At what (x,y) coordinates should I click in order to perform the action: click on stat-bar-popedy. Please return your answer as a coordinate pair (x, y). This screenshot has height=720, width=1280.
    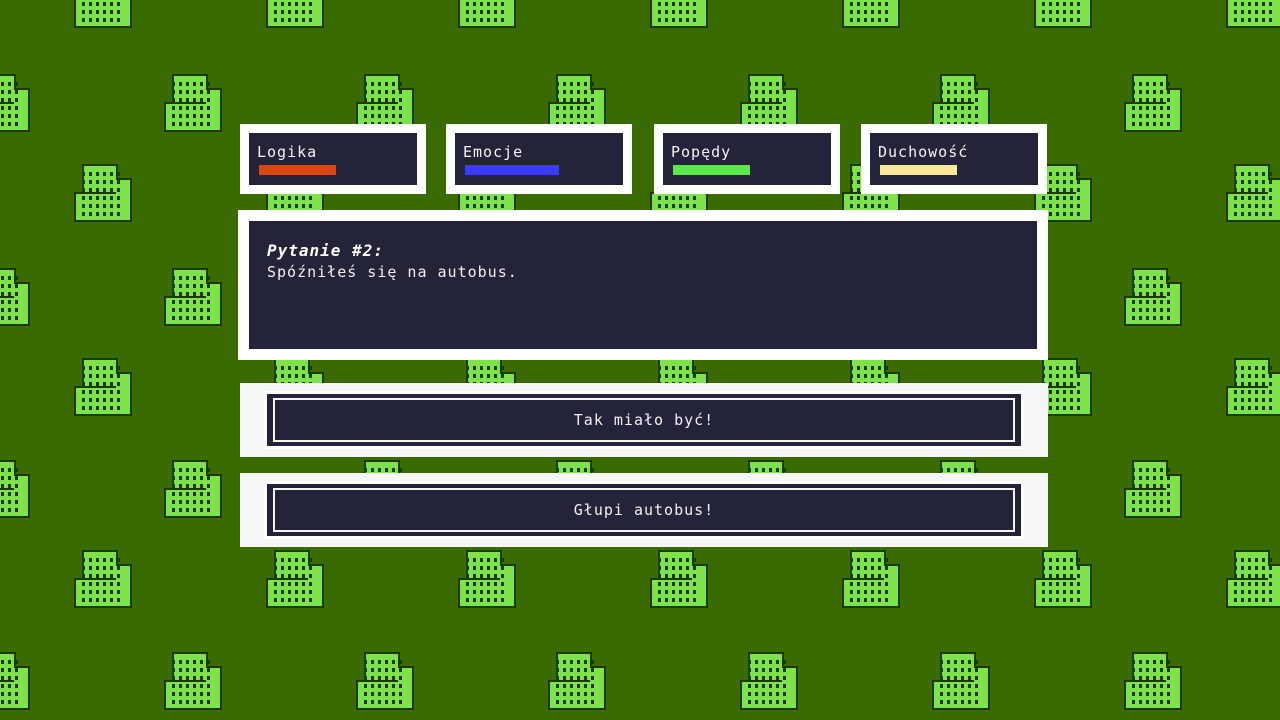
    Looking at the image, I should click on (711, 170).